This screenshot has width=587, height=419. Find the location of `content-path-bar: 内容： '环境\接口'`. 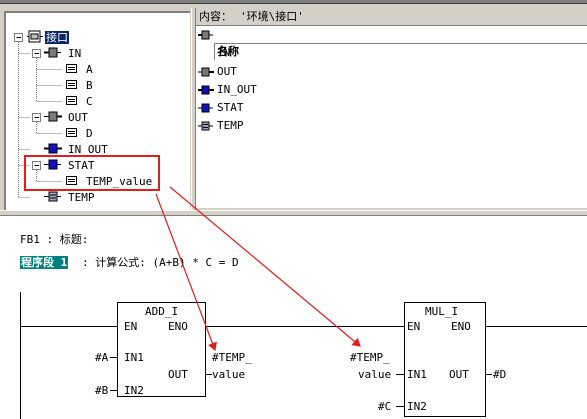

content-path-bar: 内容： '环境\接口' is located at coordinates (391, 17).